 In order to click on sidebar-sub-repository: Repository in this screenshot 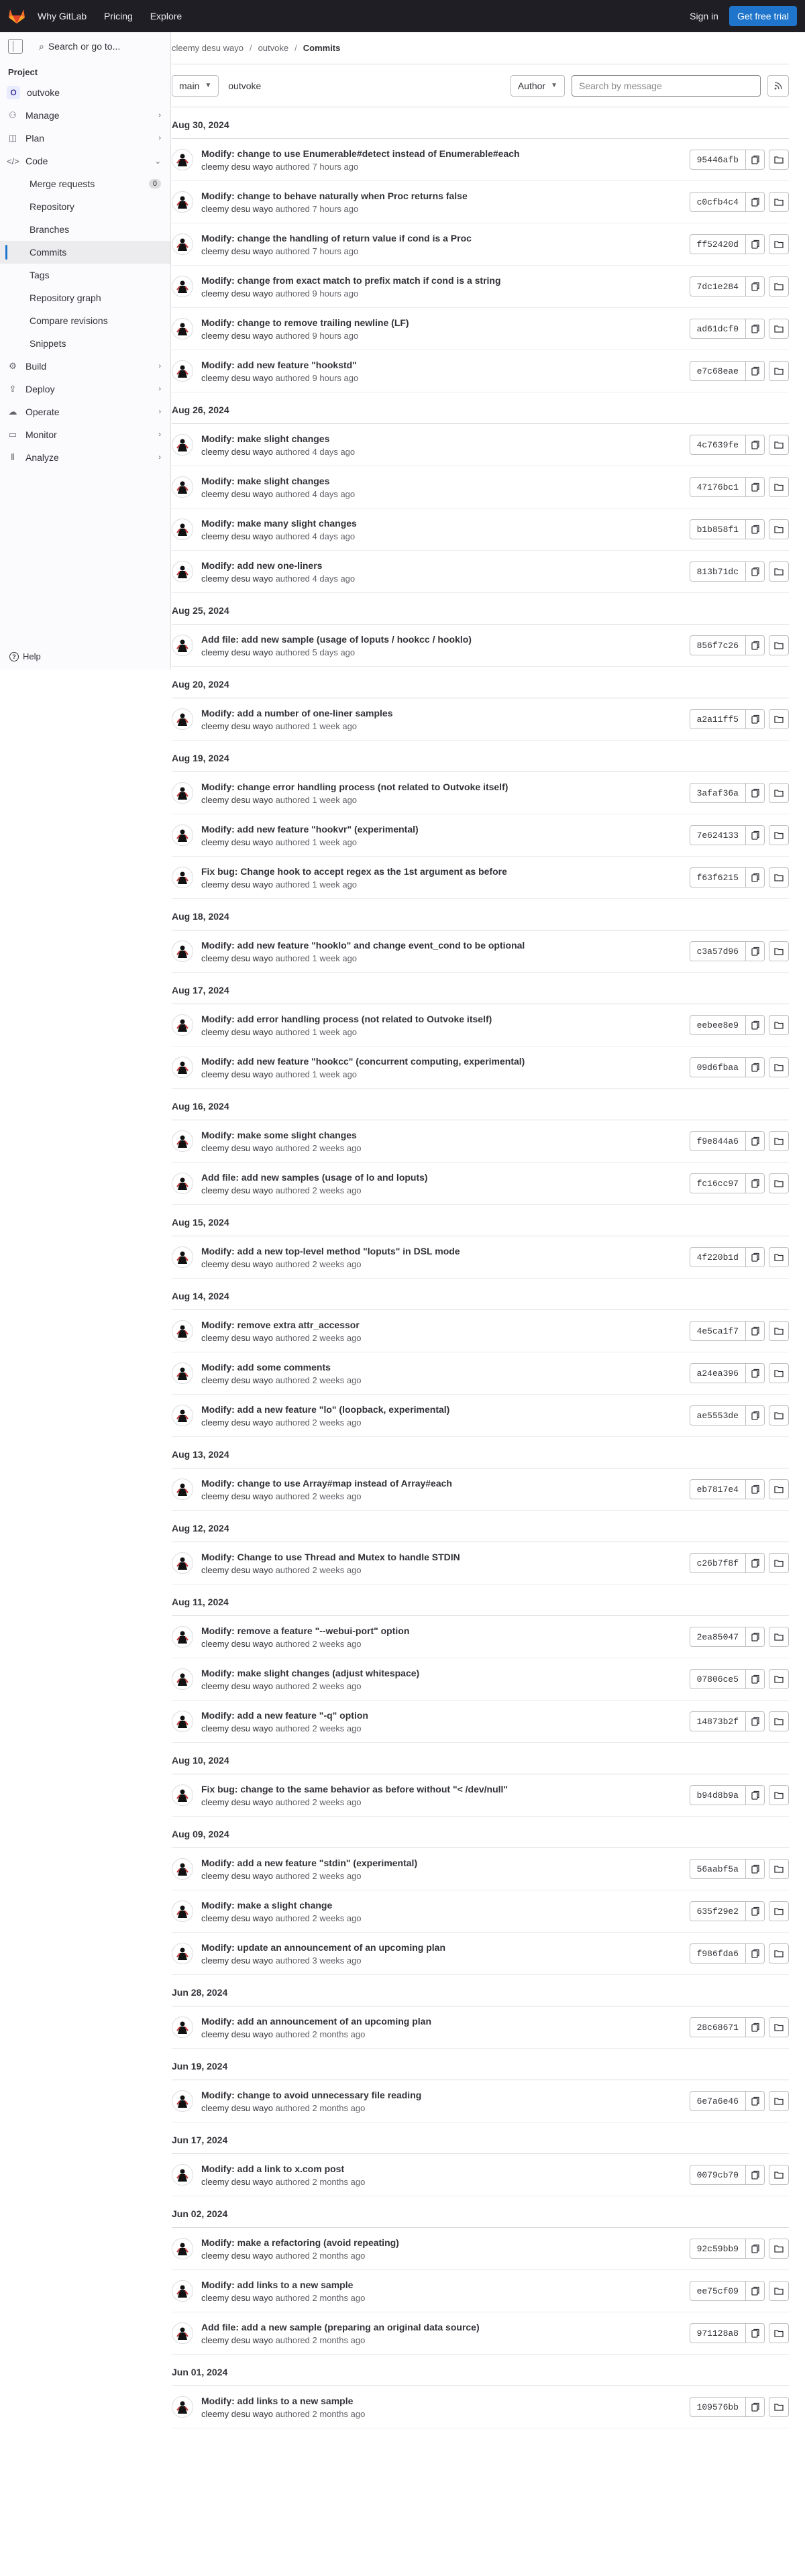, I will do `click(85, 206)`.